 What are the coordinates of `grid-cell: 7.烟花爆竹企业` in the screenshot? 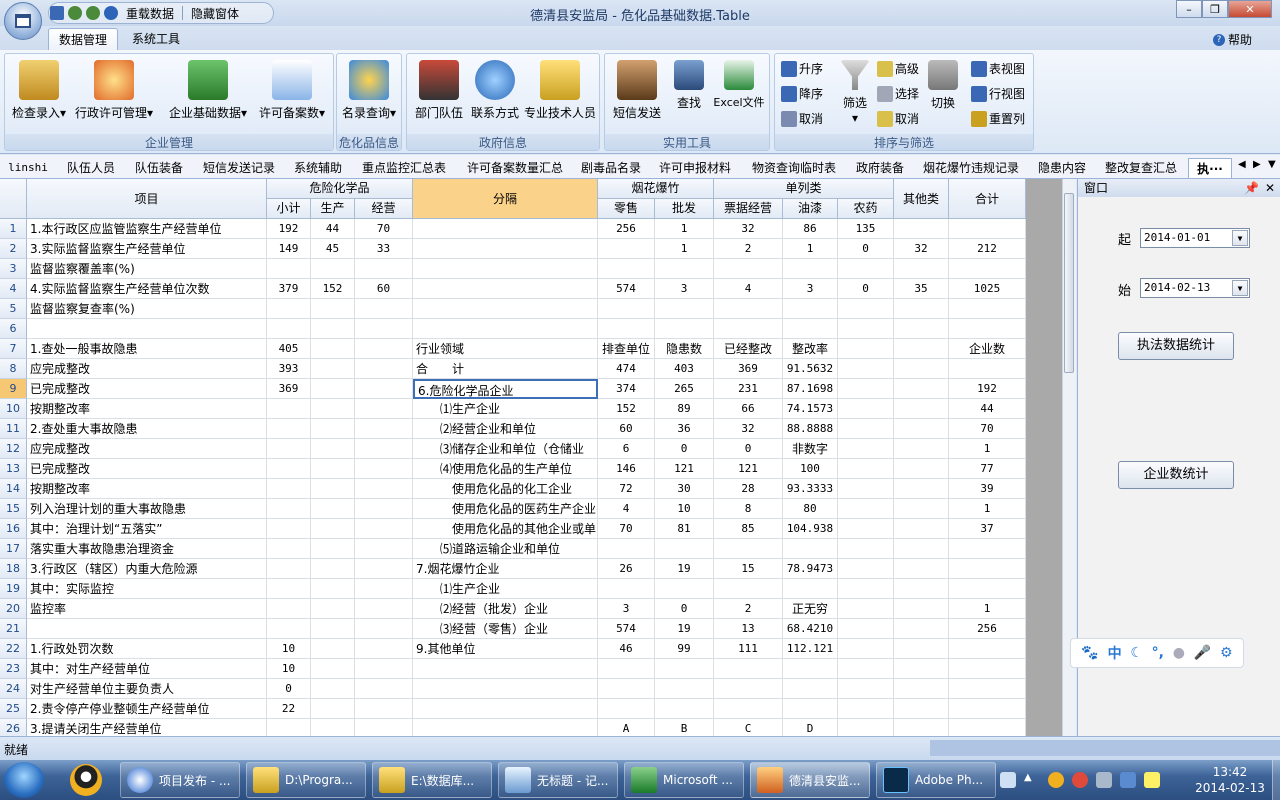 It's located at (505, 569).